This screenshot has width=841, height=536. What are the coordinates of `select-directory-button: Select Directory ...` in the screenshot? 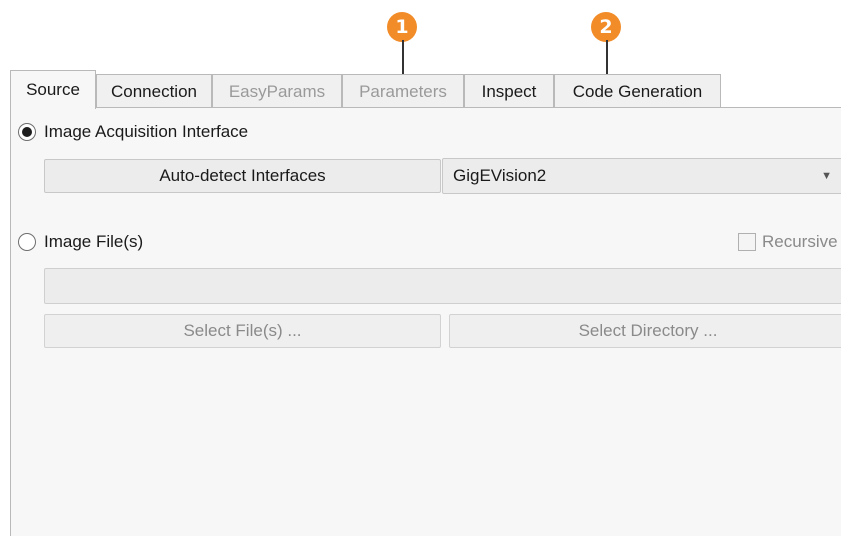 It's located at (645, 331).